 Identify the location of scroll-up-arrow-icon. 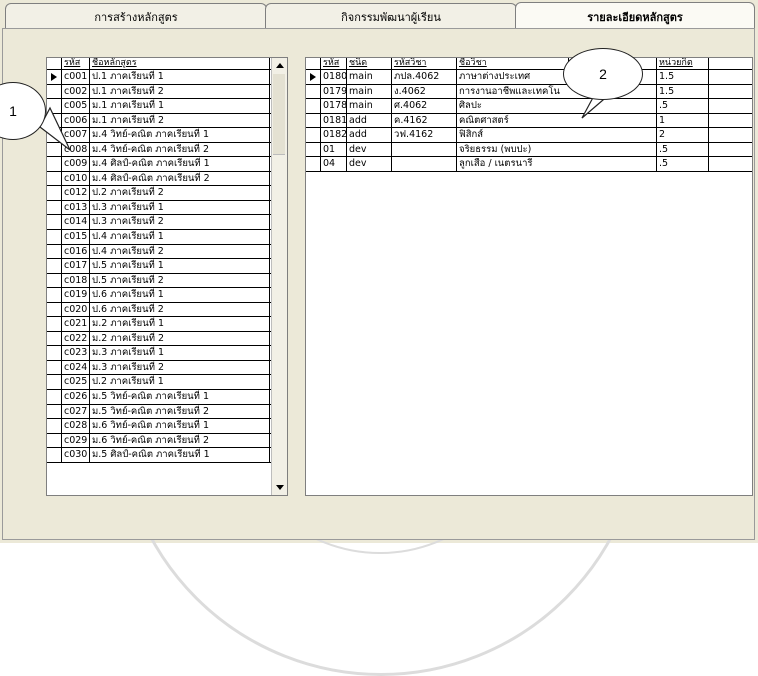
(280, 65).